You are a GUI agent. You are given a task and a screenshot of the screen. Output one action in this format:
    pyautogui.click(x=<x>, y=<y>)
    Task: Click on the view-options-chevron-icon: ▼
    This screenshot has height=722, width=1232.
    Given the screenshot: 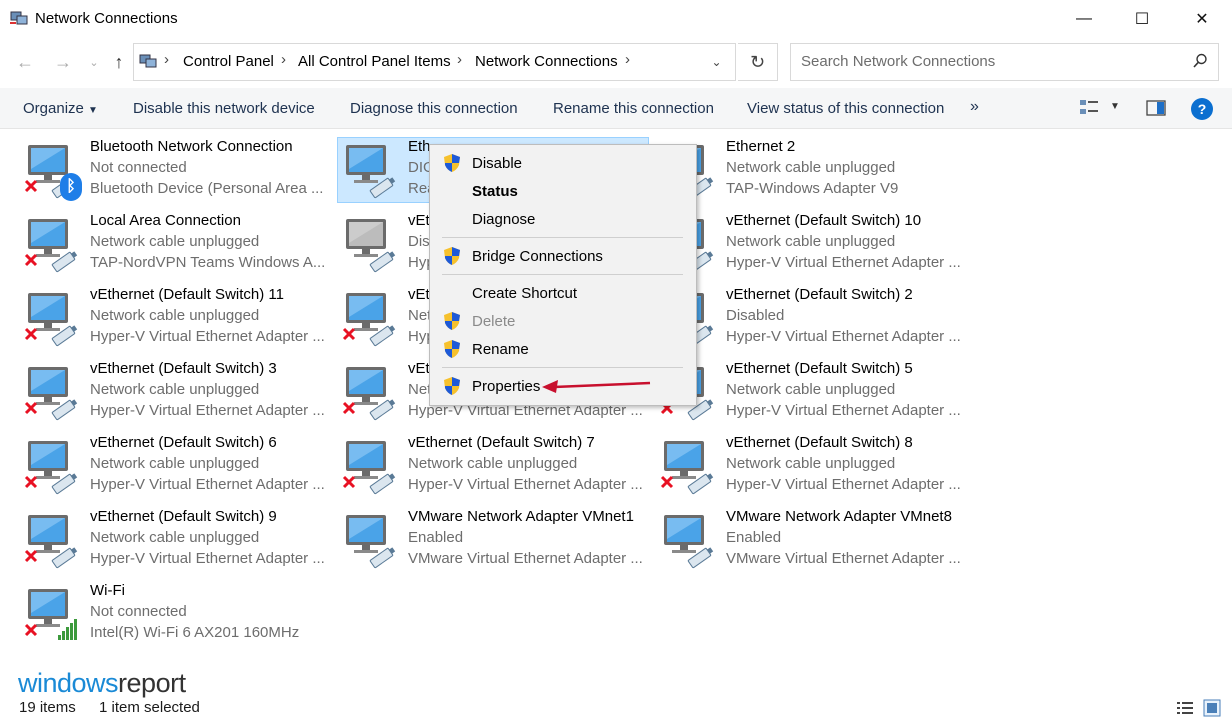 What is the action you would take?
    pyautogui.click(x=1115, y=106)
    